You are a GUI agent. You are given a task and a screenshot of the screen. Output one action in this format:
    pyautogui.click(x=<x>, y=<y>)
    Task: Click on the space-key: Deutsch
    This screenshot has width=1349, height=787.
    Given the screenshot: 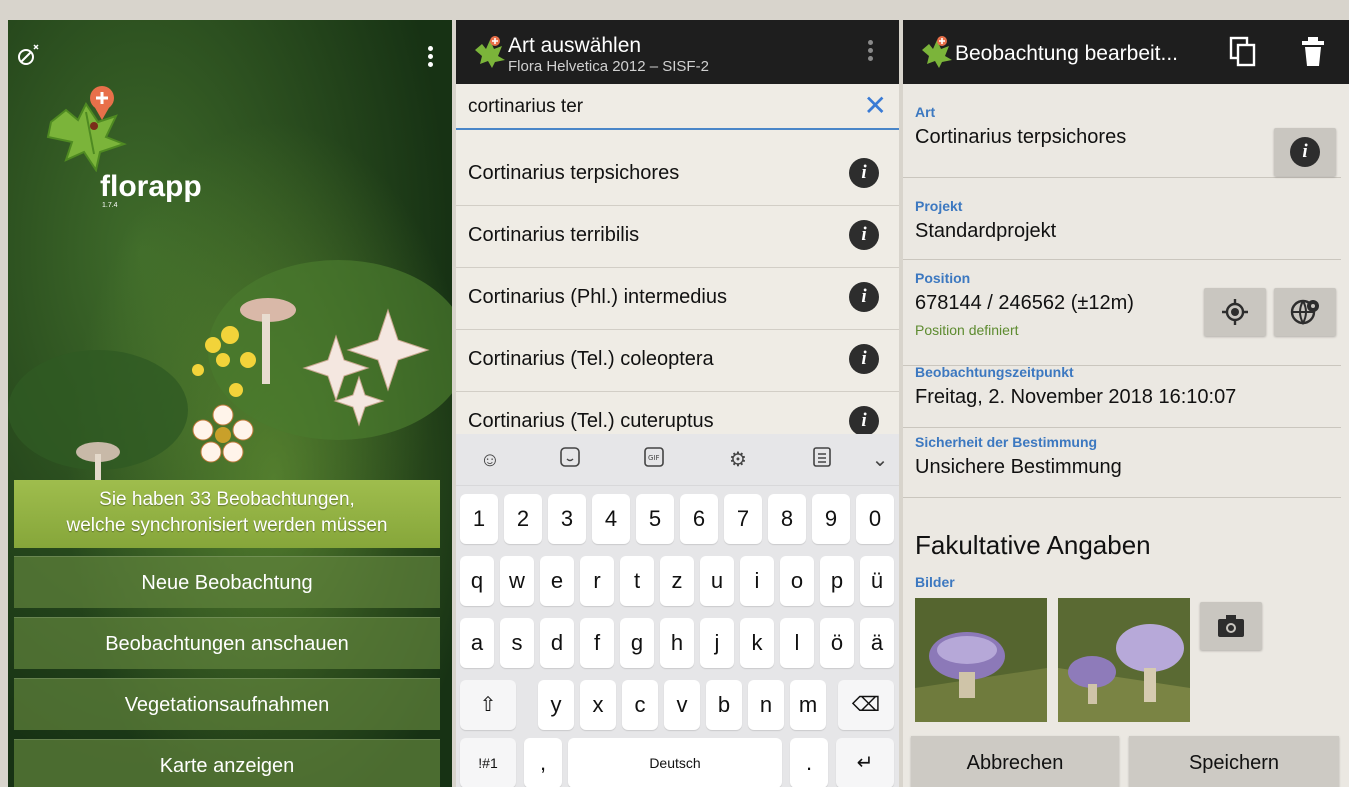 What is the action you would take?
    pyautogui.click(x=675, y=762)
    